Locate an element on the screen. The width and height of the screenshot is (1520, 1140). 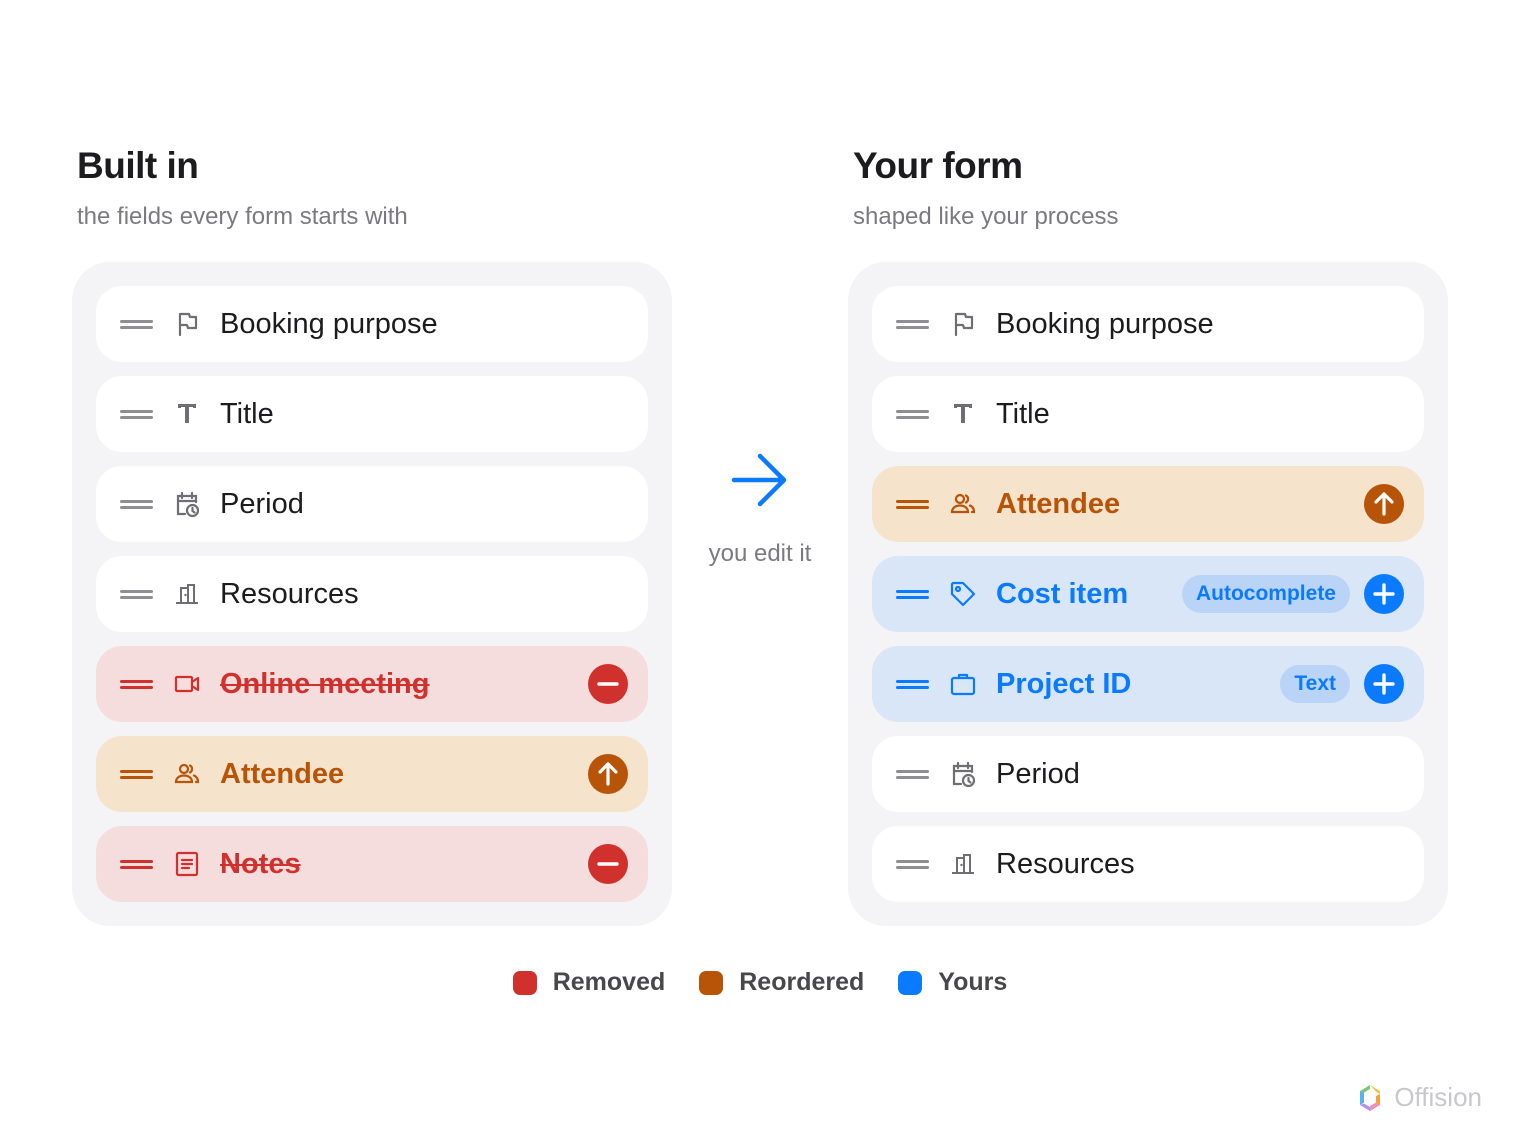
arrow-right-icon is located at coordinates (760, 480).